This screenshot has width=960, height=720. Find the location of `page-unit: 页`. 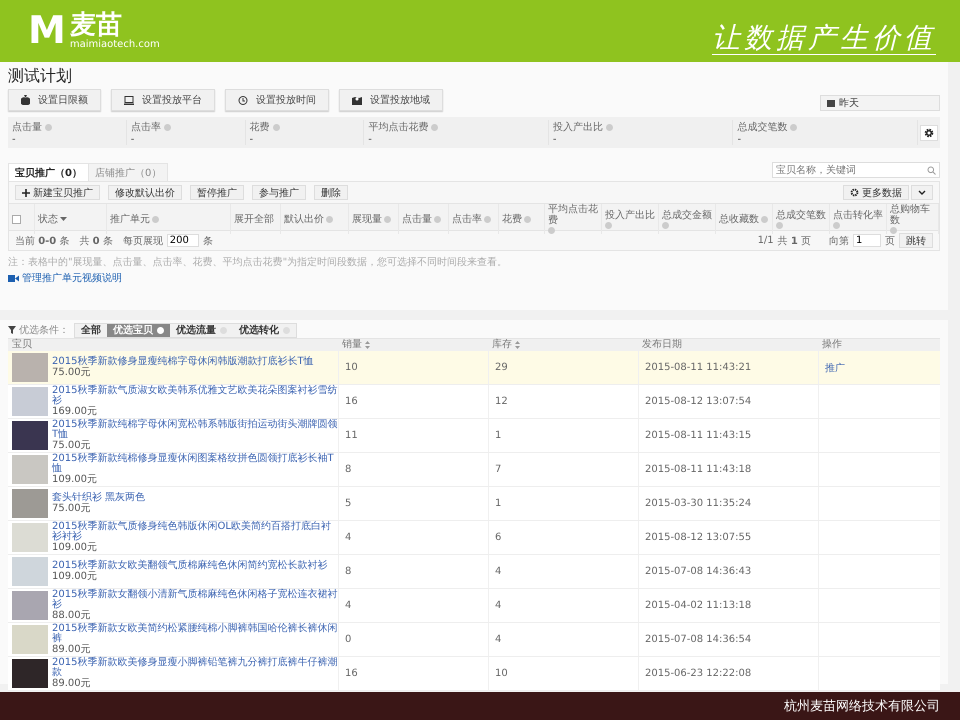

page-unit: 页 is located at coordinates (890, 241).